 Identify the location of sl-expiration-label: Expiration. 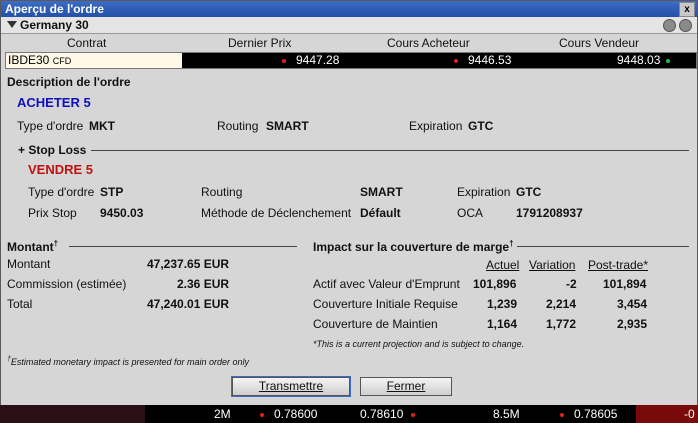
(484, 192).